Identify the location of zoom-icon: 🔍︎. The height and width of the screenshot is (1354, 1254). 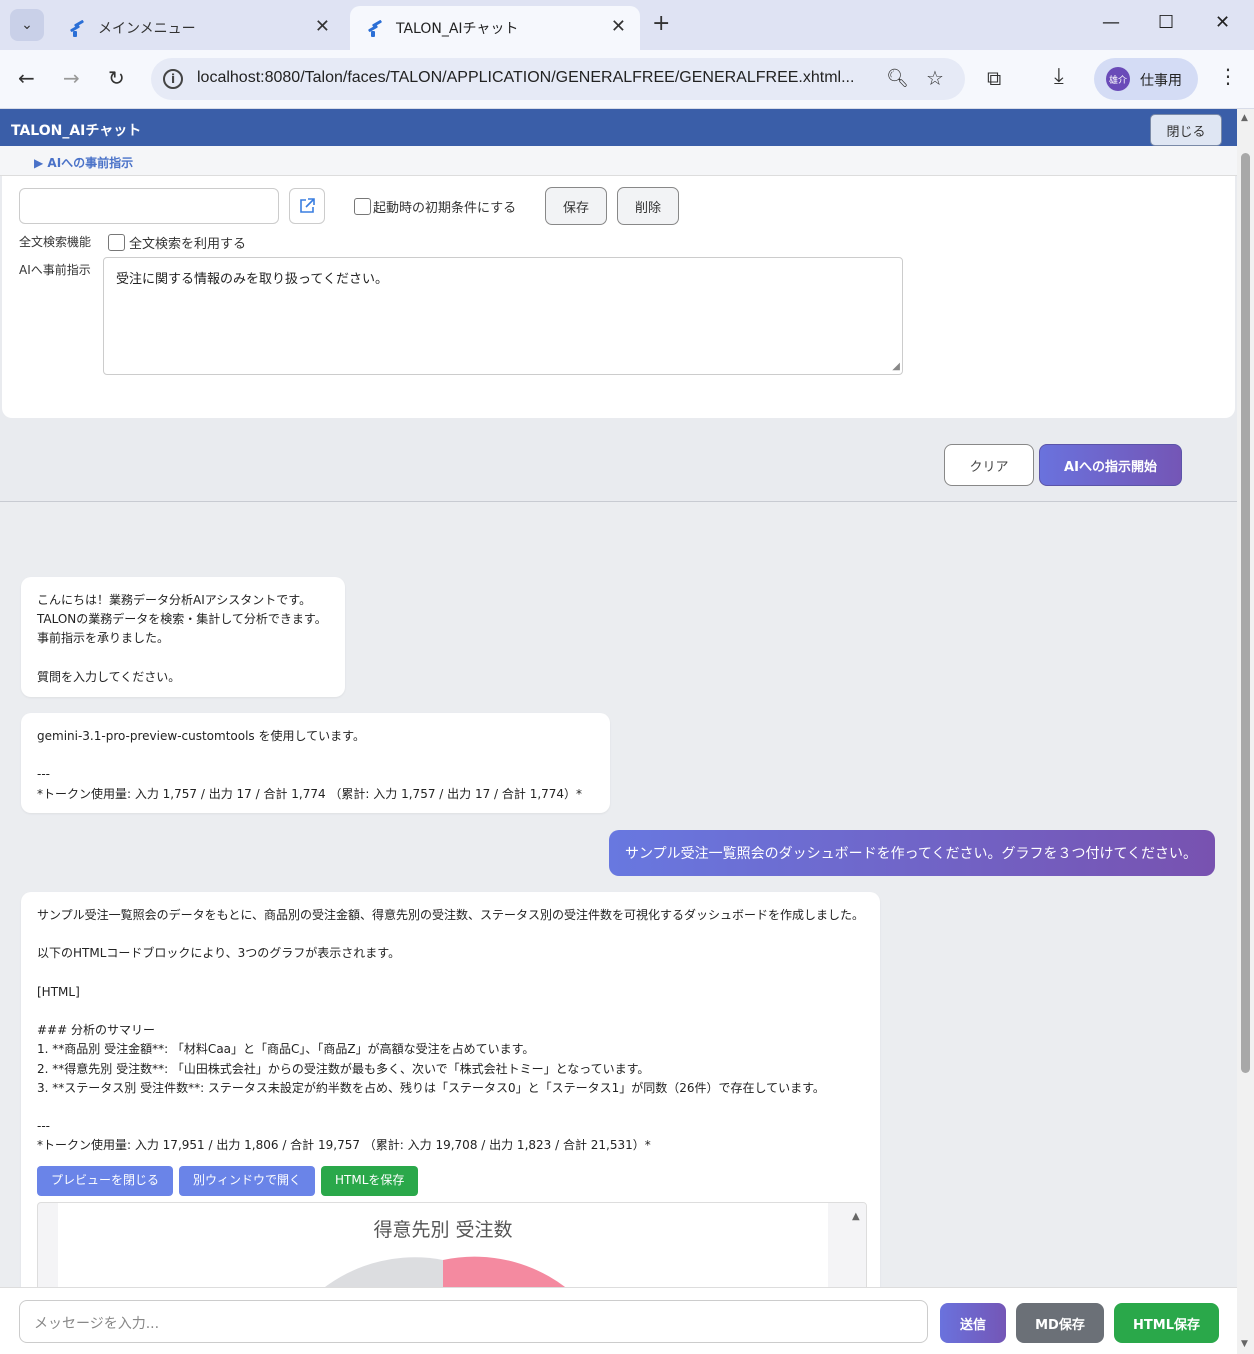
(897, 78).